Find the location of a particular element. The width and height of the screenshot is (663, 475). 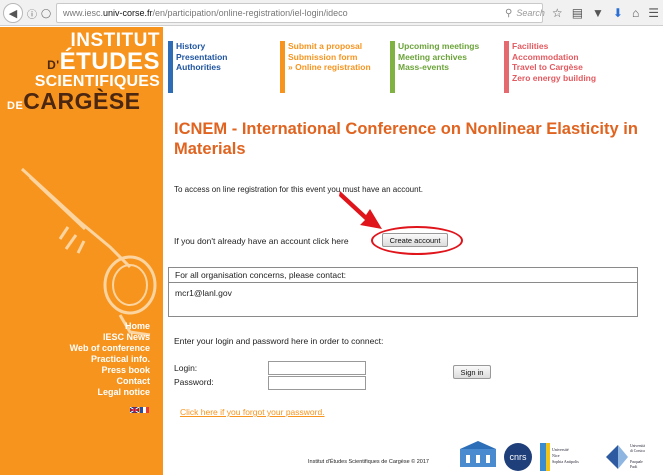

home-icon: ⌂ is located at coordinates (635, 13).